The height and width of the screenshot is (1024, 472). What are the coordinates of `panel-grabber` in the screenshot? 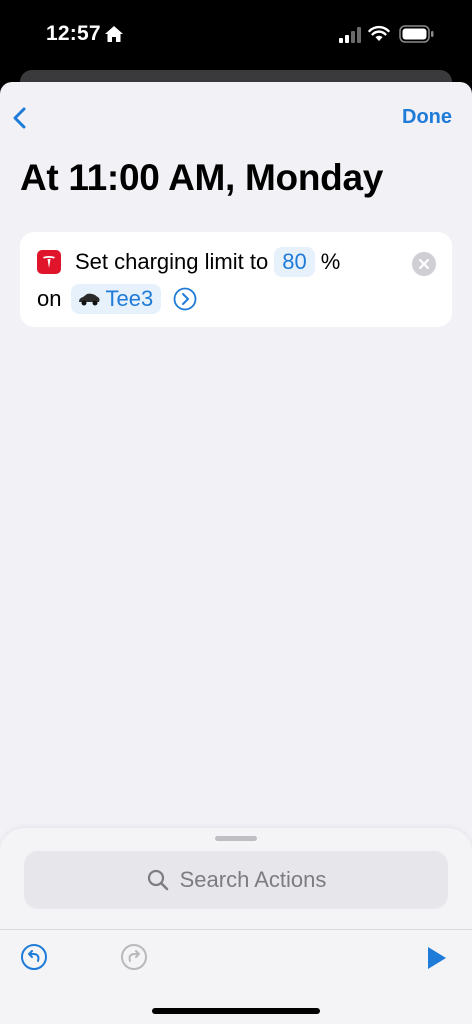 It's located at (236, 838).